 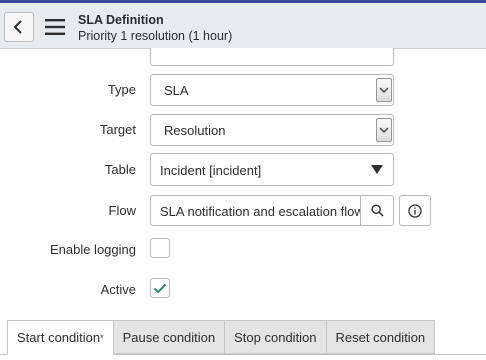 I want to click on target-value: Resolution, so click(x=195, y=130).